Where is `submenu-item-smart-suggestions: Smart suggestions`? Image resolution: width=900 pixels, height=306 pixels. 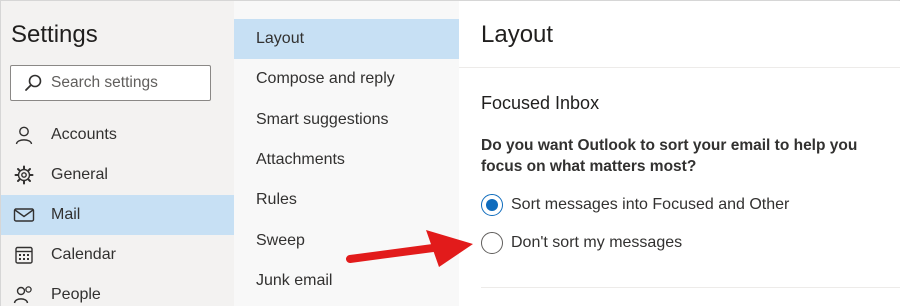 submenu-item-smart-suggestions: Smart suggestions is located at coordinates (346, 120).